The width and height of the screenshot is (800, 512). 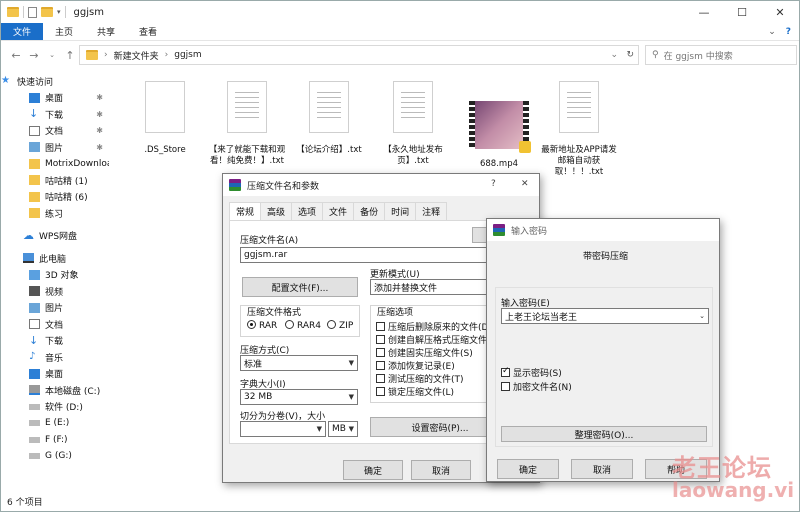 What do you see at coordinates (55, 407) in the screenshot?
I see `nav-item: 软件 (D:)` at bounding box center [55, 407].